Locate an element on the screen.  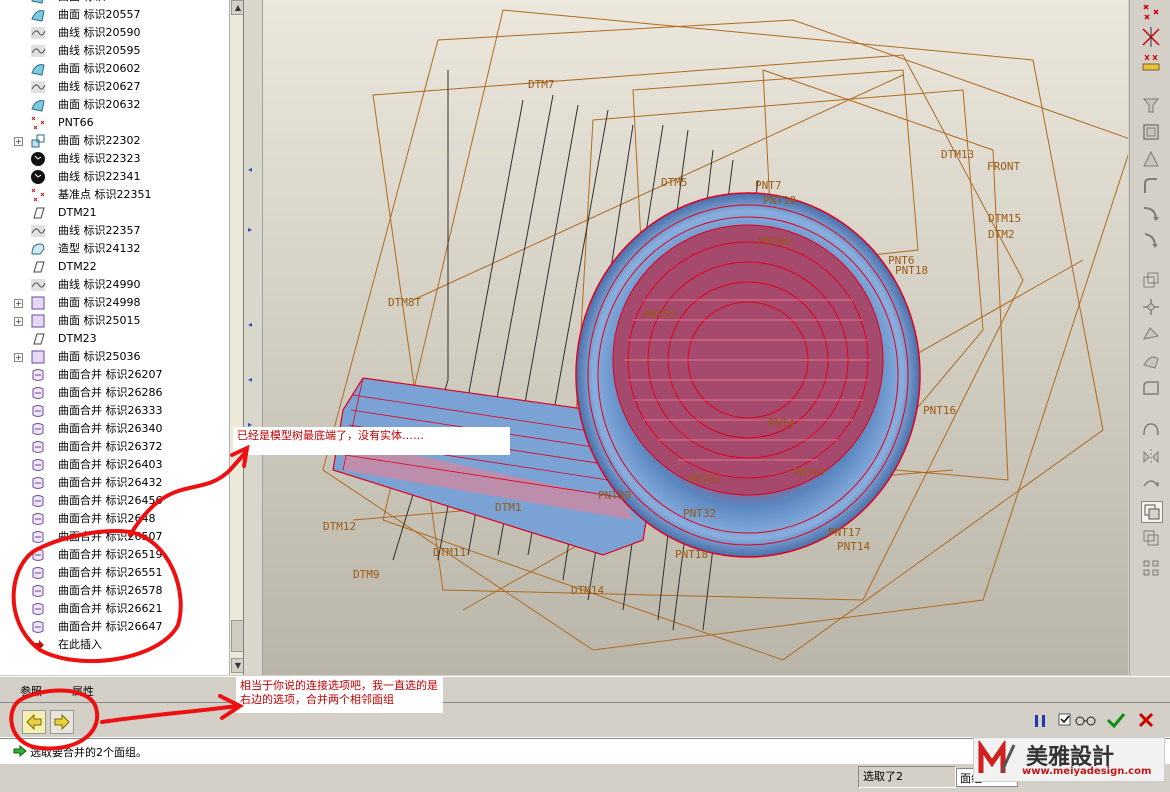
tab-references: 参照 is located at coordinates (31, 691).